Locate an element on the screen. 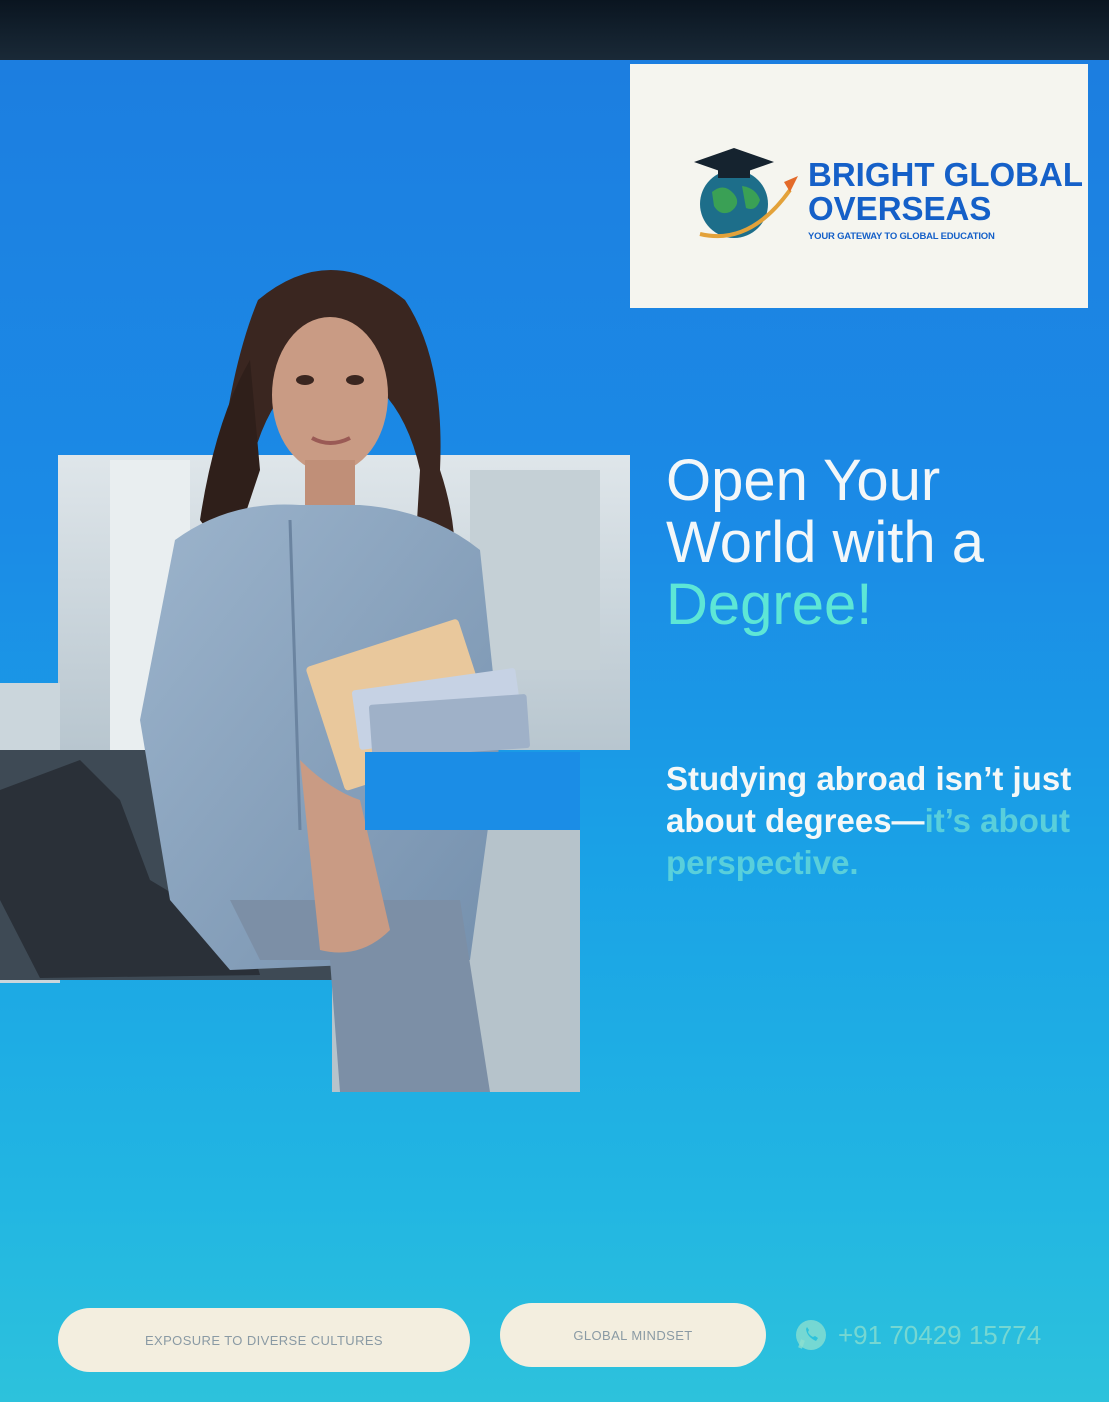 The height and width of the screenshot is (1402, 1109). top-dark-bar is located at coordinates (554, 31).